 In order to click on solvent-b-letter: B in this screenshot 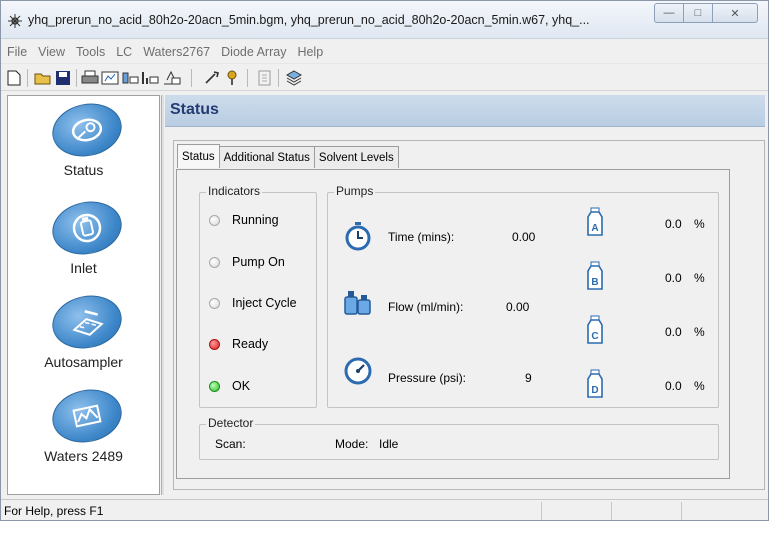, I will do `click(594, 282)`.